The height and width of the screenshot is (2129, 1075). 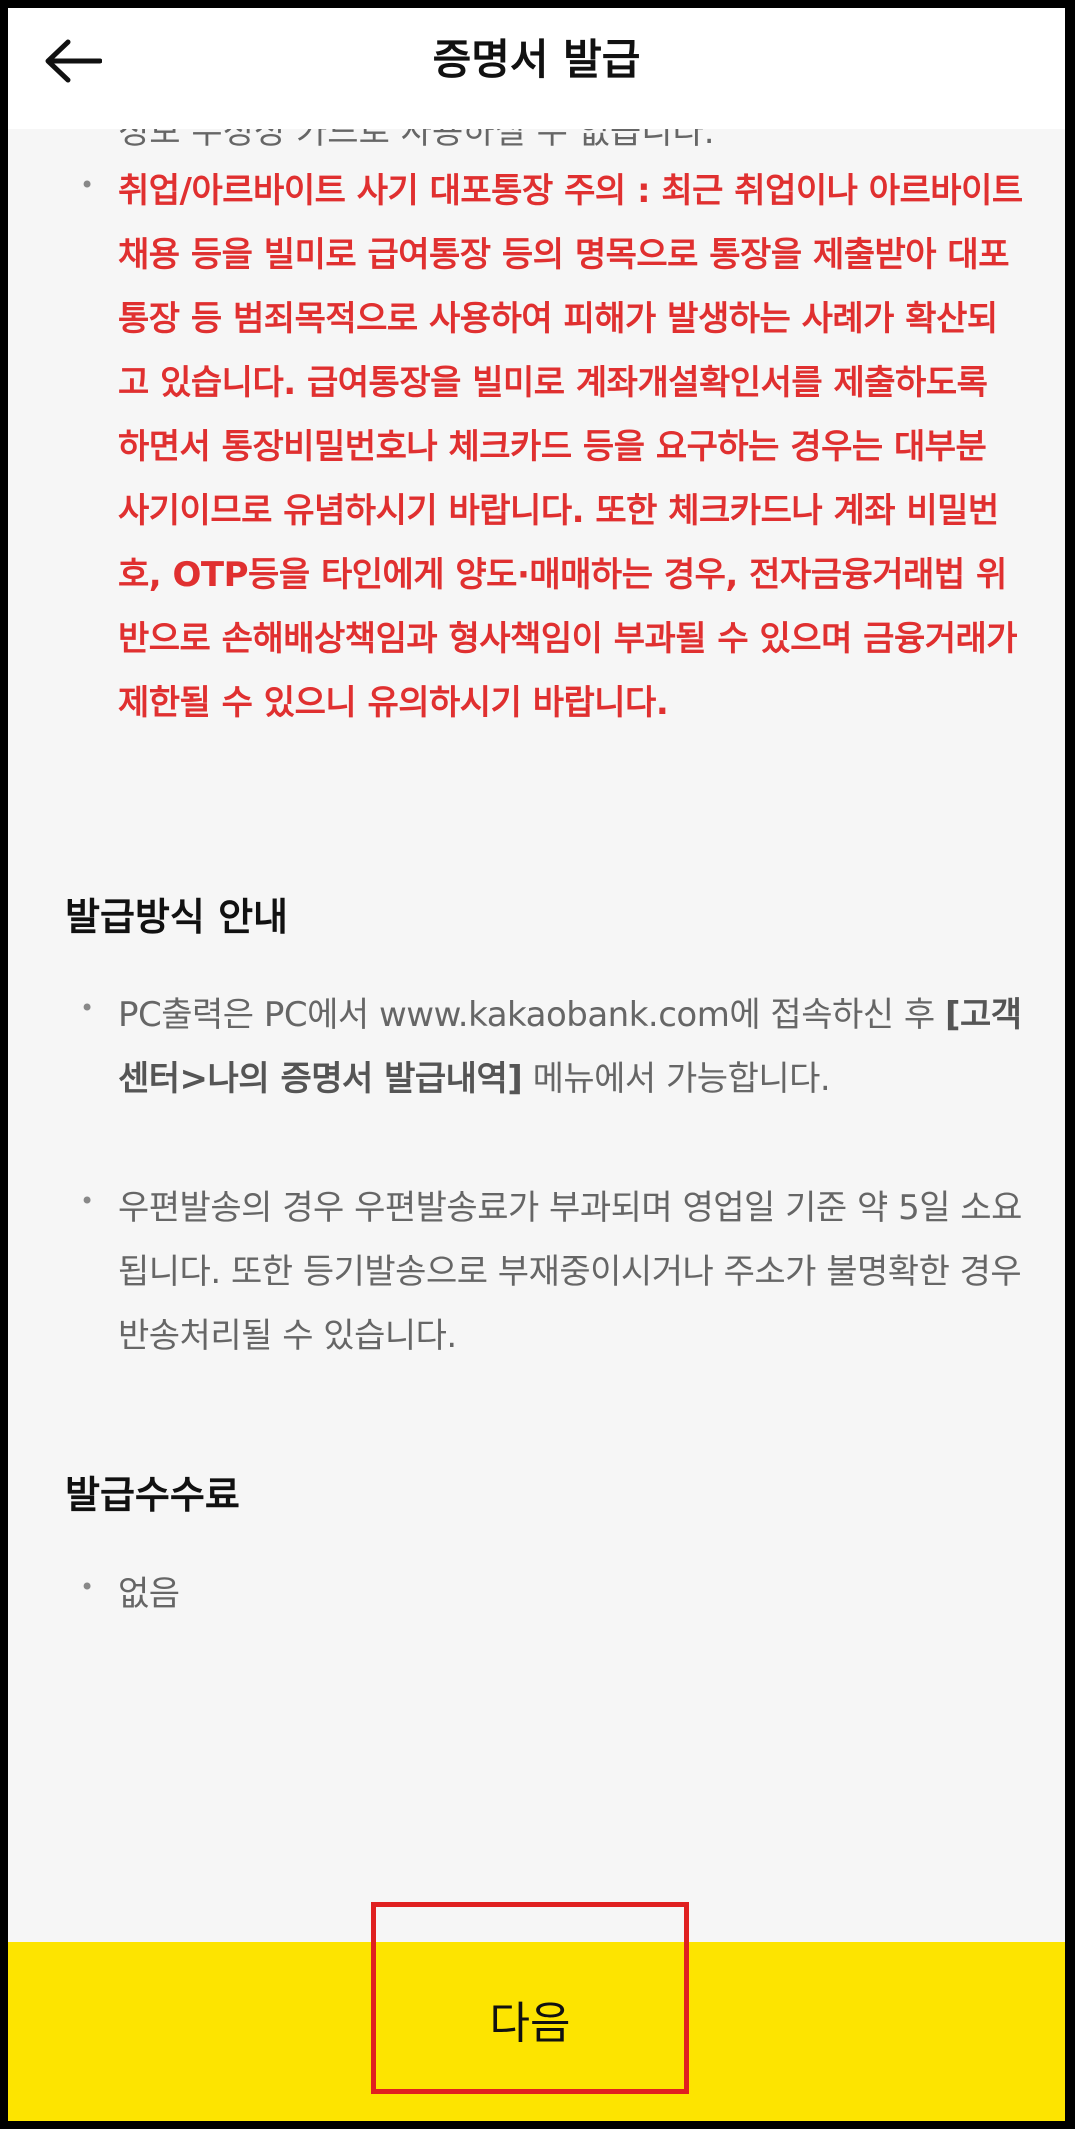 What do you see at coordinates (152, 1495) in the screenshot?
I see `fee-title: 발급수수료` at bounding box center [152, 1495].